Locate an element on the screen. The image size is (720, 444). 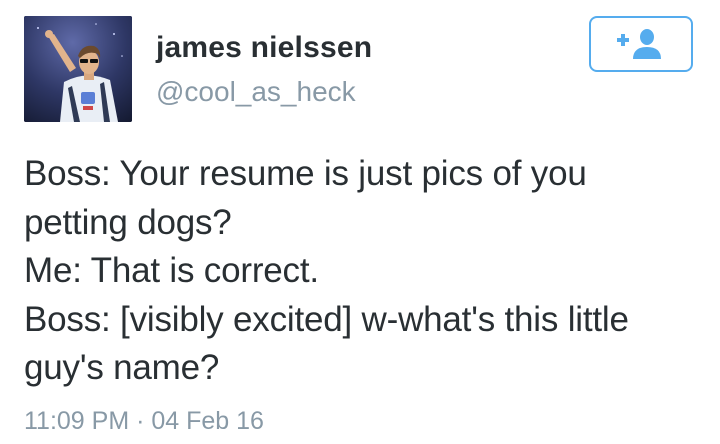
follow-button is located at coordinates (641, 44).